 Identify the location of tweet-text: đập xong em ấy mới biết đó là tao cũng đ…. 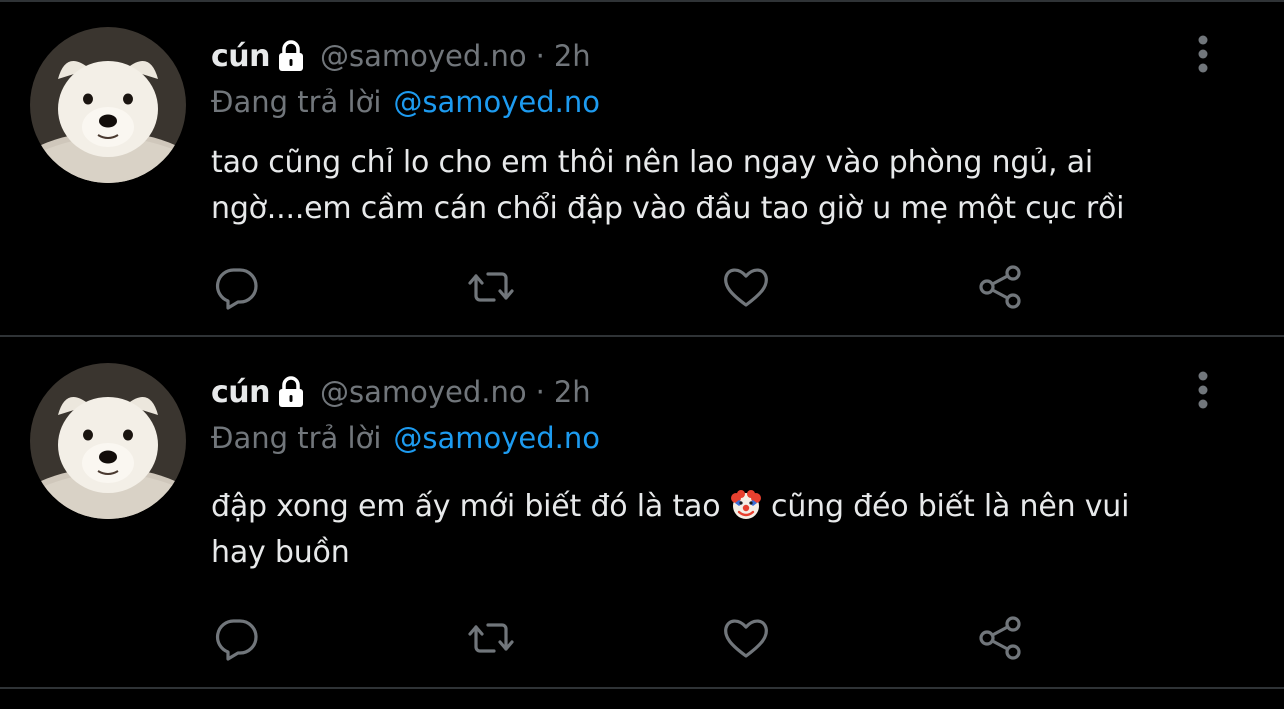
(716, 530).